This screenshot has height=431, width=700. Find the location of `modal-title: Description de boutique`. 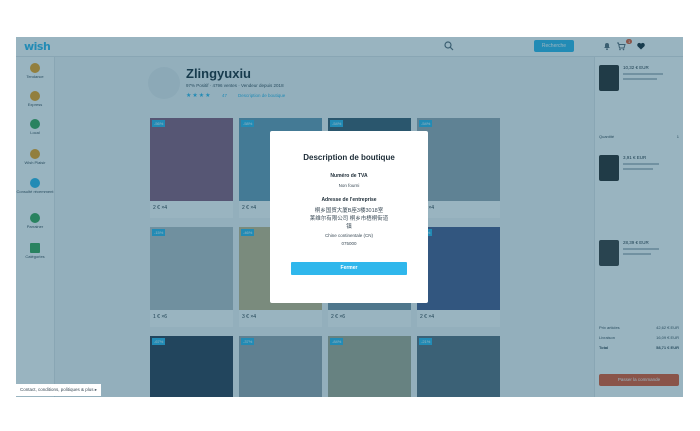

modal-title: Description de boutique is located at coordinates (349, 157).